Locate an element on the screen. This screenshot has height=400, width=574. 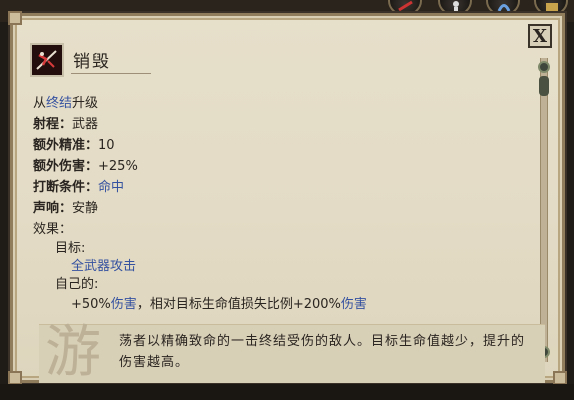
target-label: 目标: is located at coordinates (70, 248).